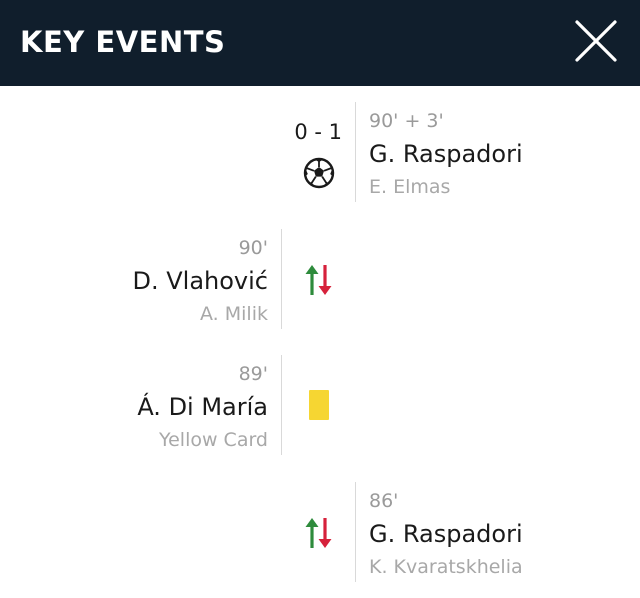  I want to click on player-out-name: A. Milik, so click(234, 314).